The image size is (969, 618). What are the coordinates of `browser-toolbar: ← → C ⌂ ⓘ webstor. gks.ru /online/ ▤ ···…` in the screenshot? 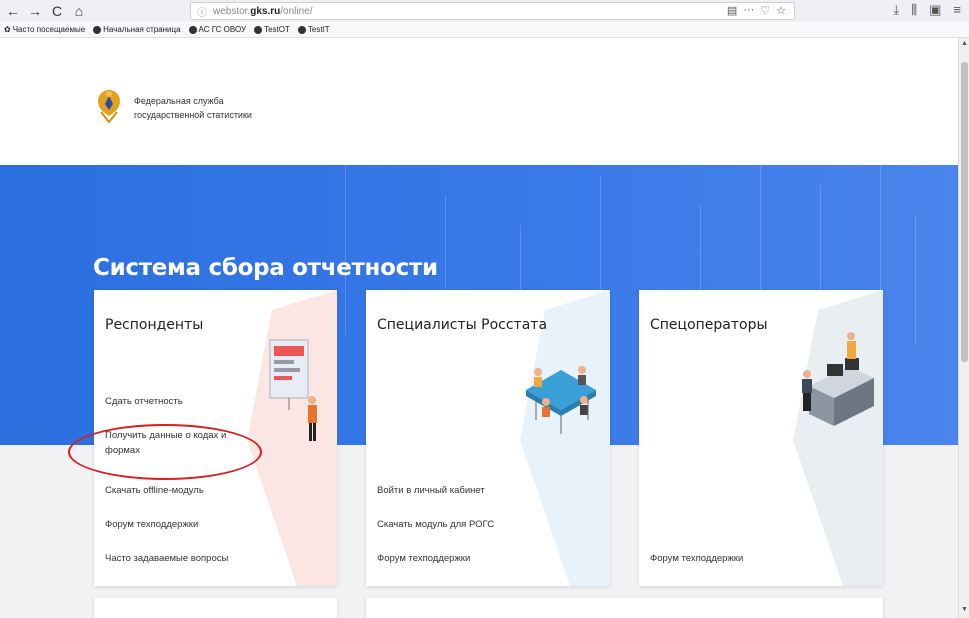 It's located at (484, 11).